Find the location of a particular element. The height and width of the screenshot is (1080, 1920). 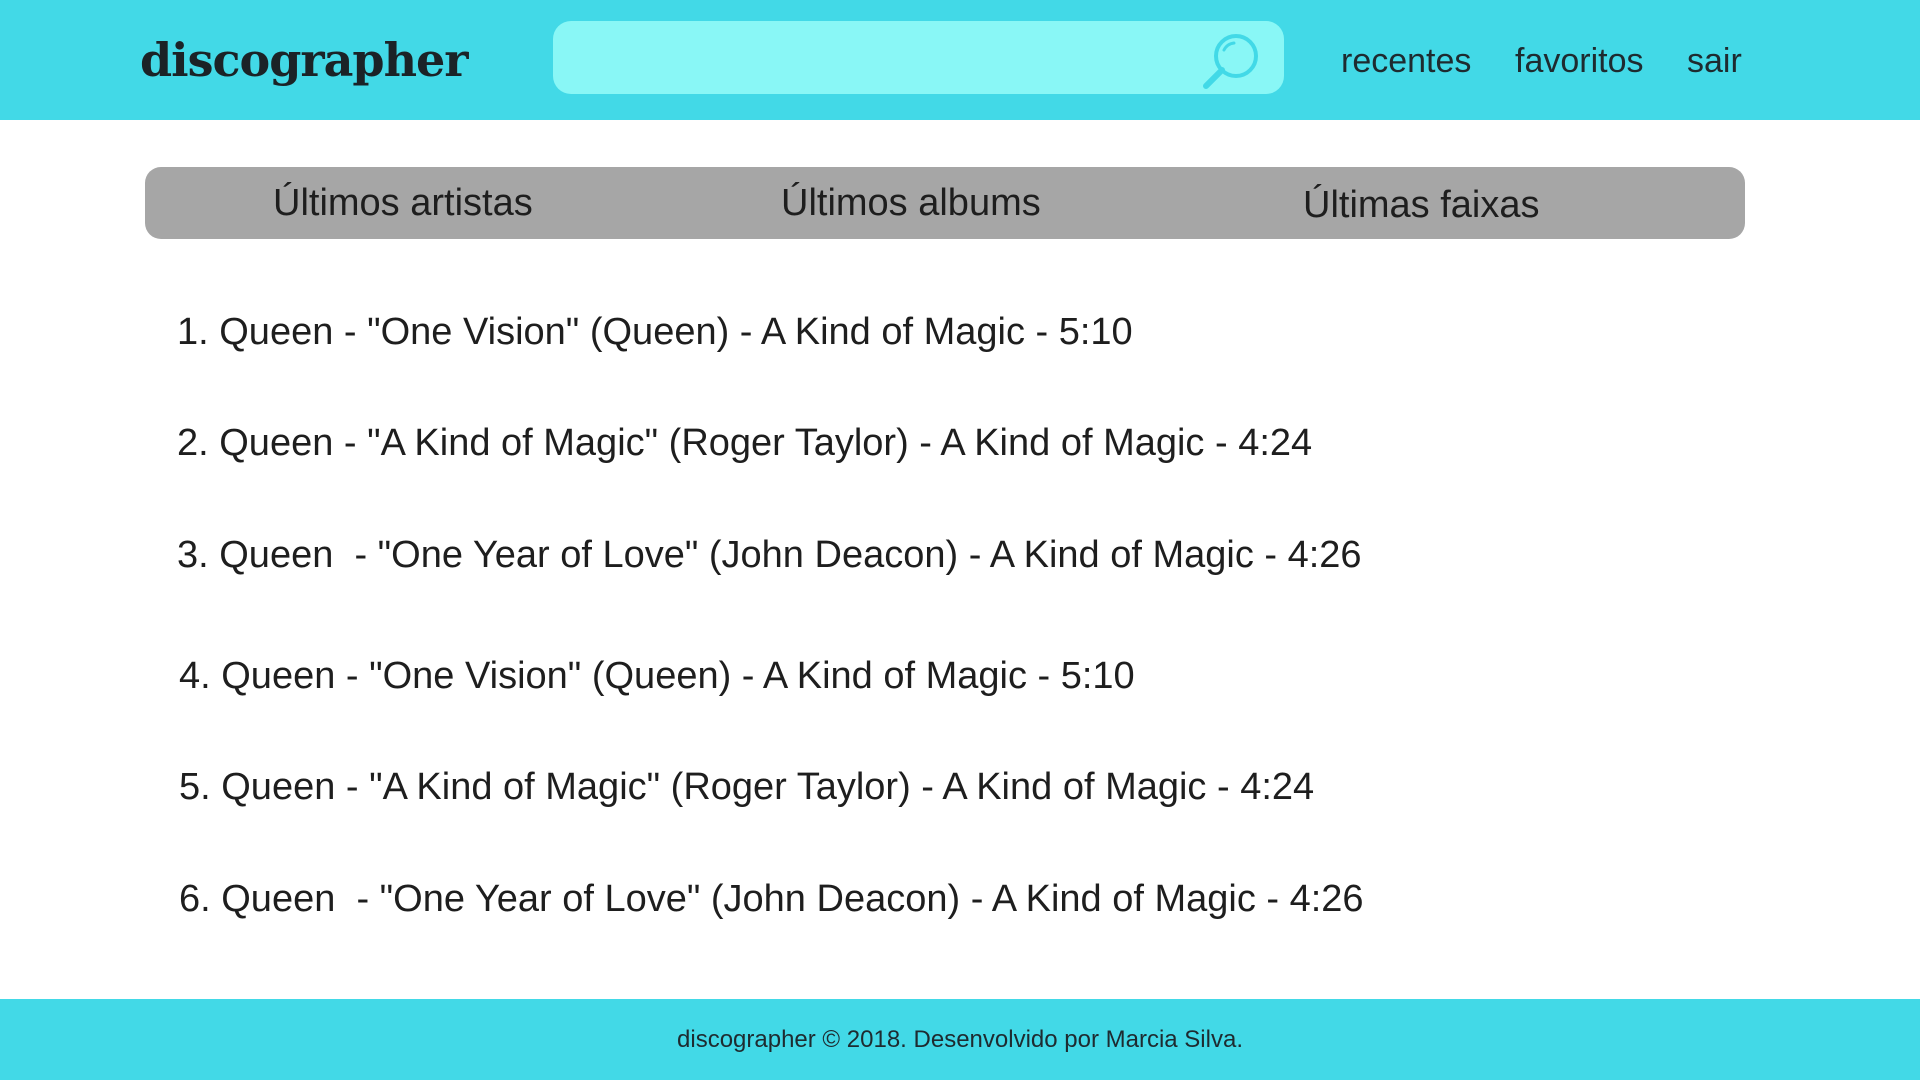

search-input is located at coordinates (879, 58).